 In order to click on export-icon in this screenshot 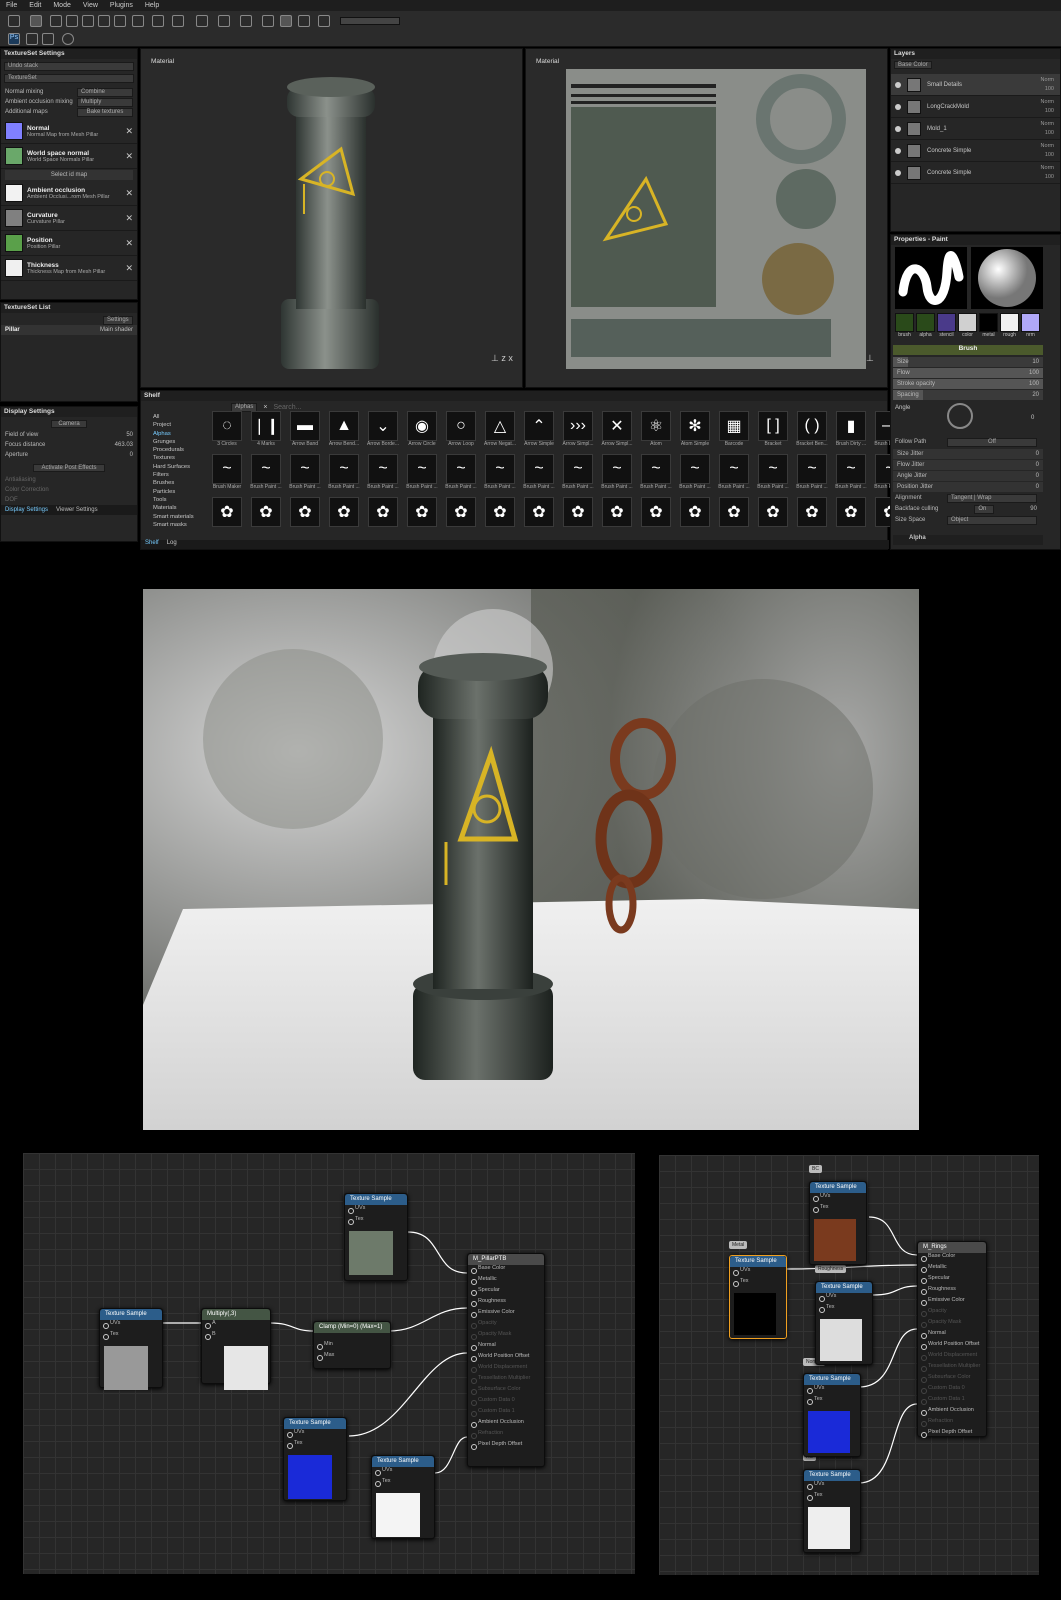, I will do `click(32, 39)`.